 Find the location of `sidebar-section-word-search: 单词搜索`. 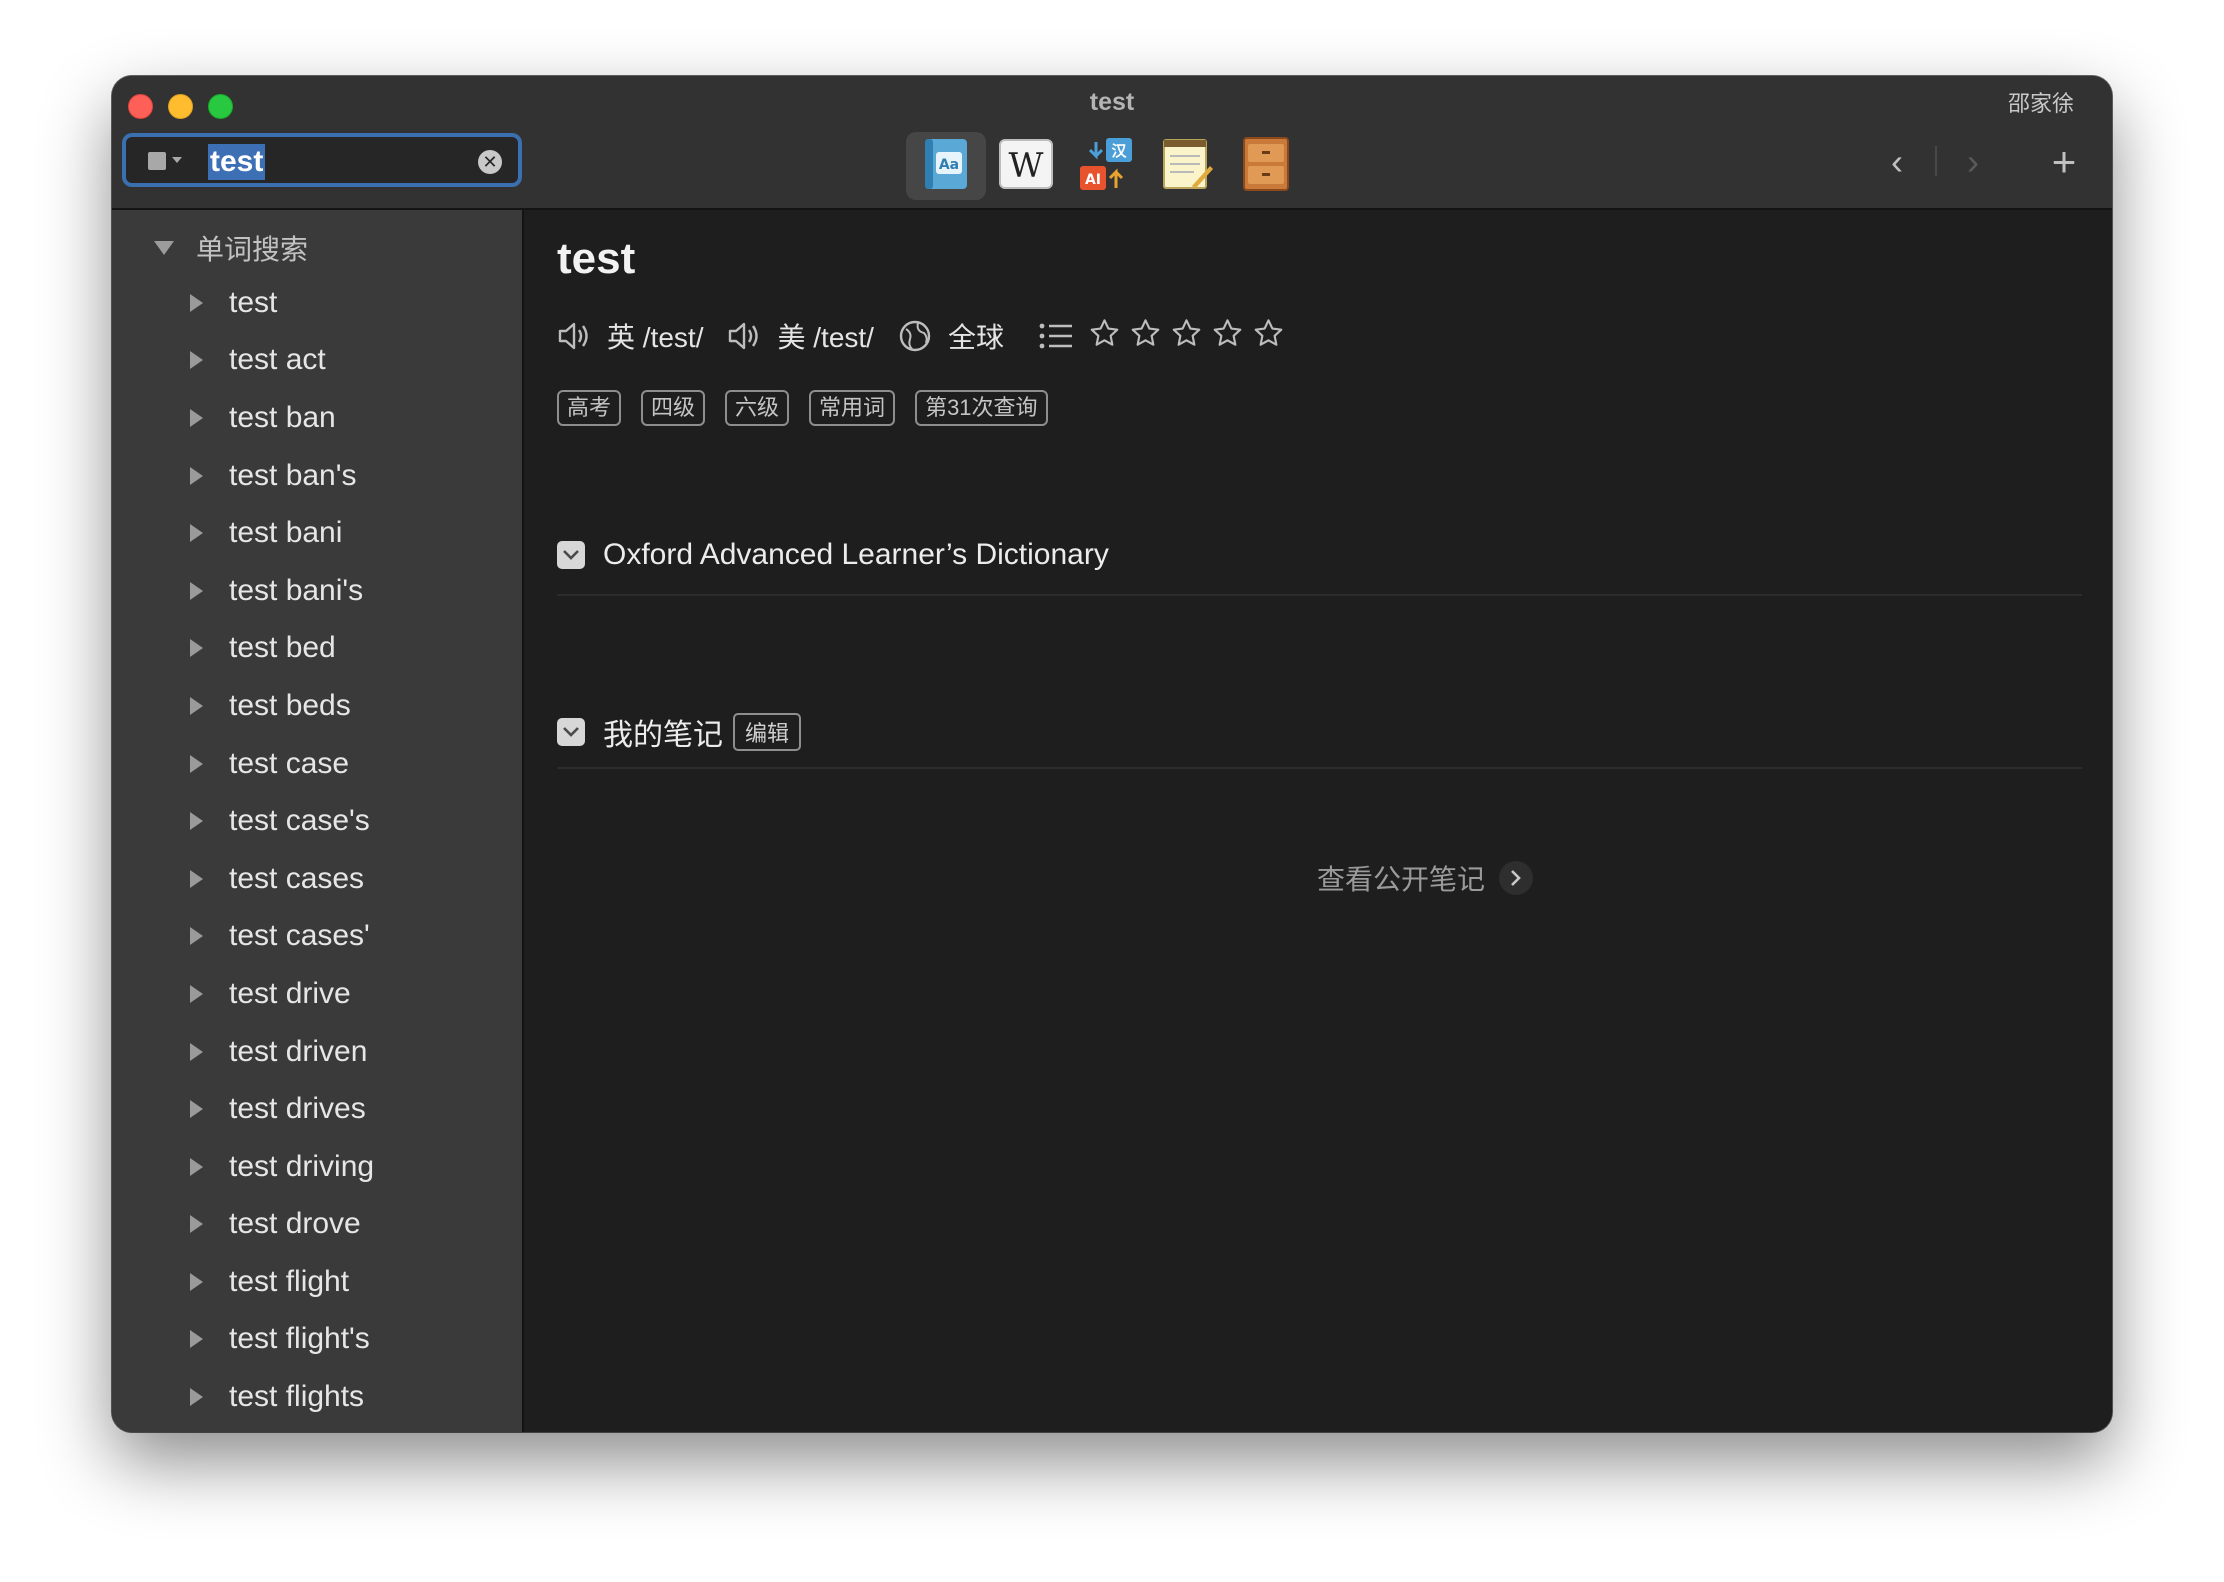

sidebar-section-word-search: 单词搜索 is located at coordinates (231, 248).